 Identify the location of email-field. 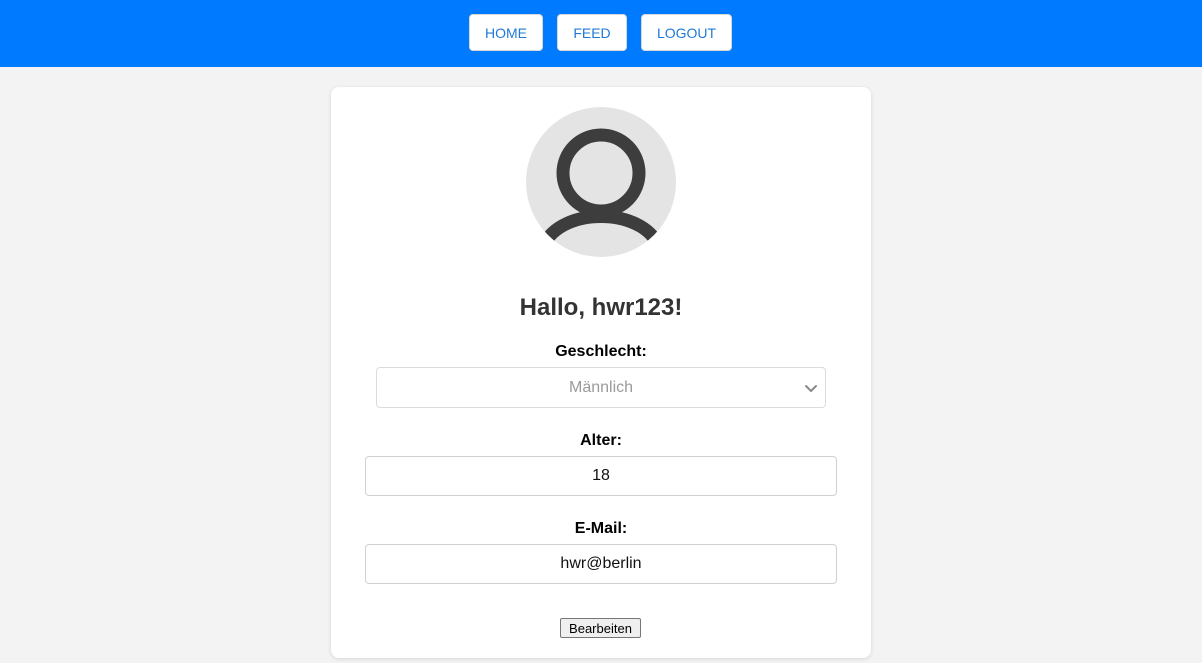
(601, 564).